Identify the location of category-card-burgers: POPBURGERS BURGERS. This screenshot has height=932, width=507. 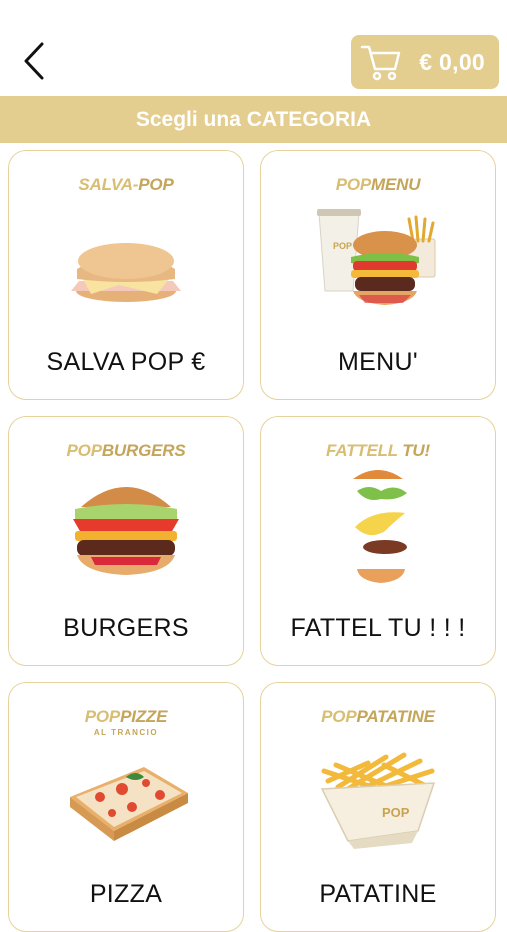
(126, 541).